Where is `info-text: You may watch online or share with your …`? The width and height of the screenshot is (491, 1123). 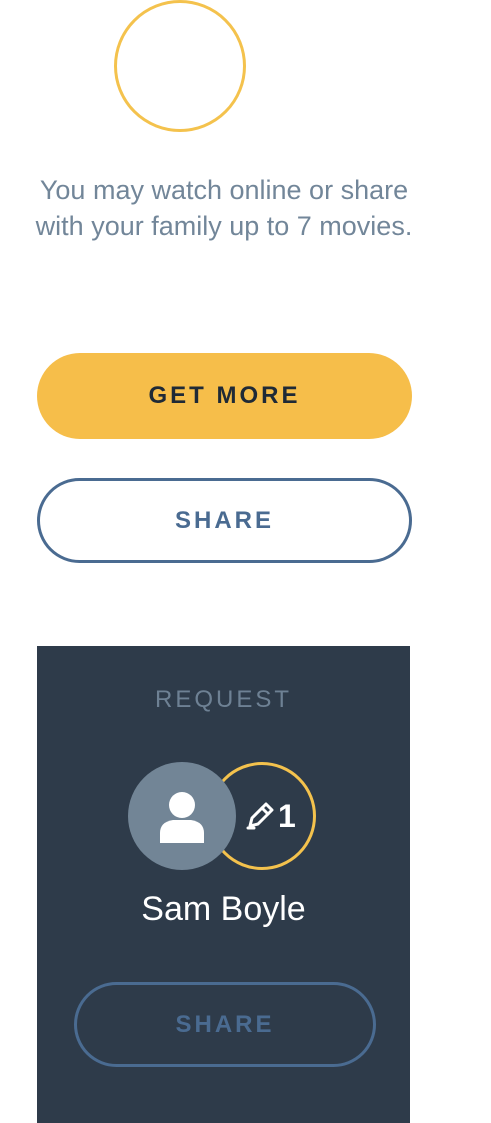 info-text: You may watch online or share with your … is located at coordinates (224, 208).